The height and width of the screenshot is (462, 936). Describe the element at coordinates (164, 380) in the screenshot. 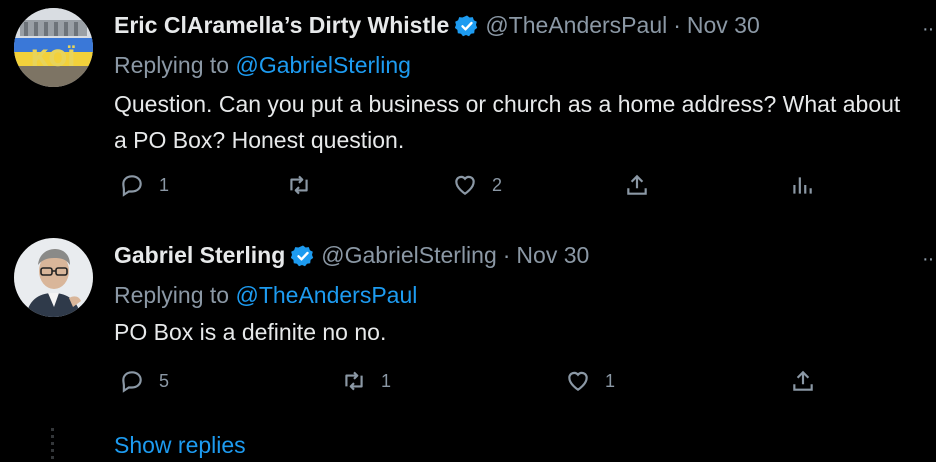

I see `reply-count: 5` at that location.